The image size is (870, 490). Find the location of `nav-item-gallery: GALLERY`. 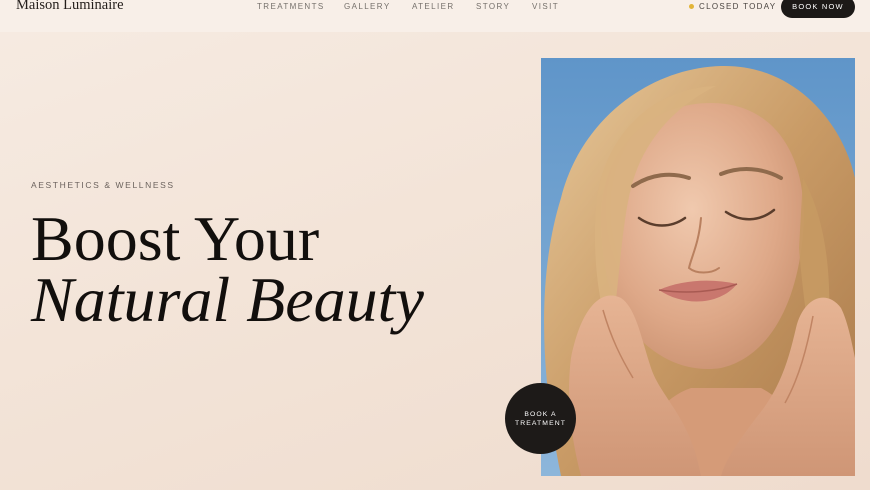

nav-item-gallery: GALLERY is located at coordinates (367, 6).